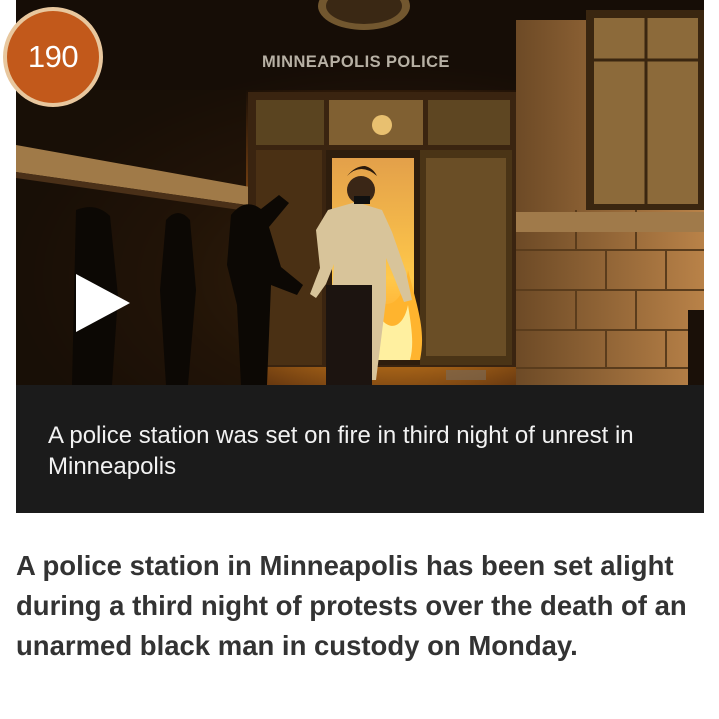 This screenshot has height=719, width=719. I want to click on play-icon, so click(103, 303).